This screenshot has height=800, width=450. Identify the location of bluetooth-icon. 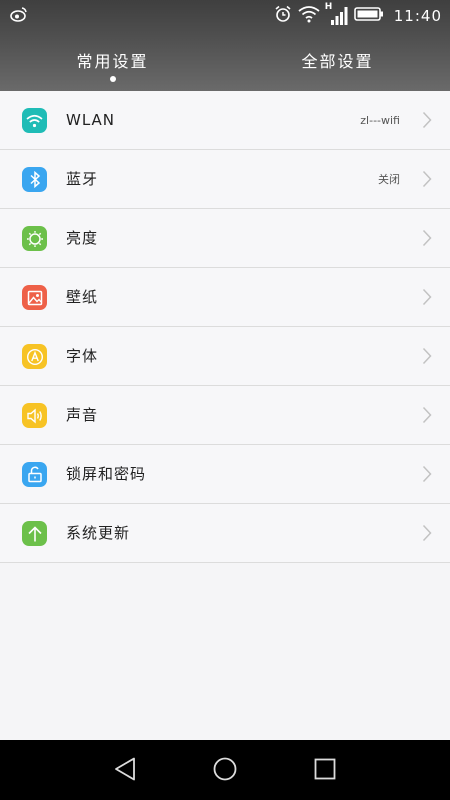
(34, 179).